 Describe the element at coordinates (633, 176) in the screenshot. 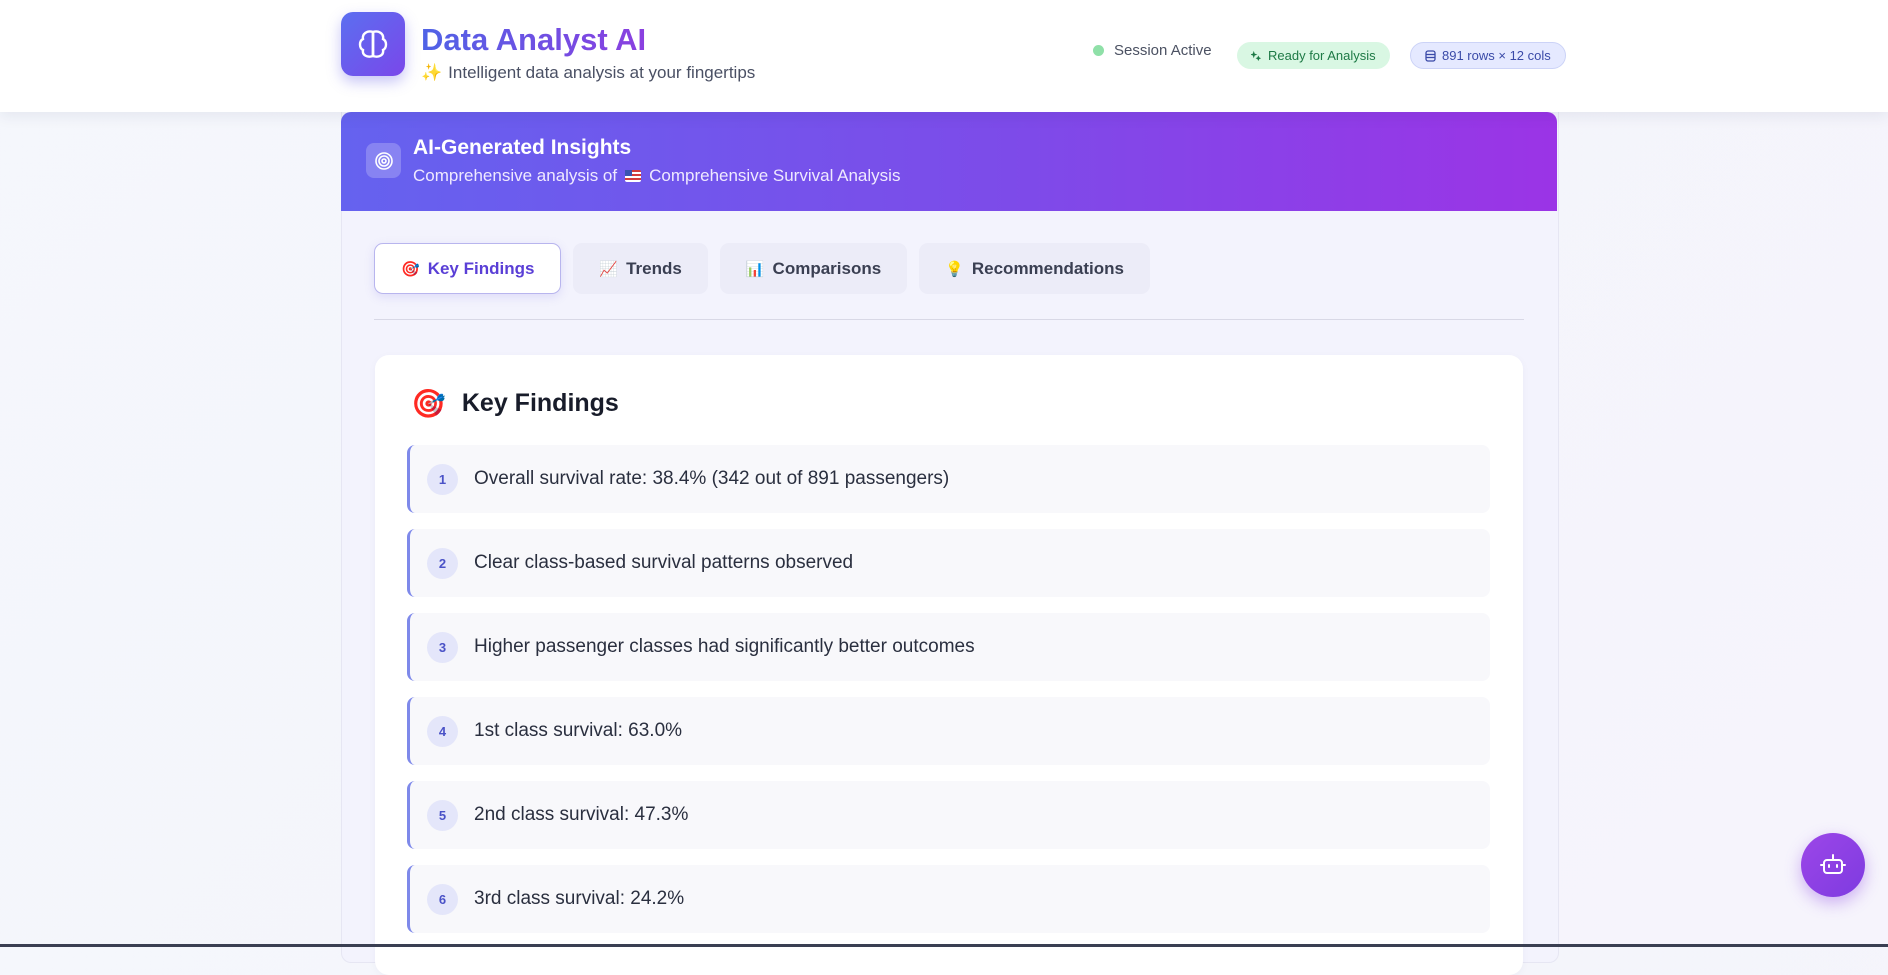

I see `flag-icon` at that location.